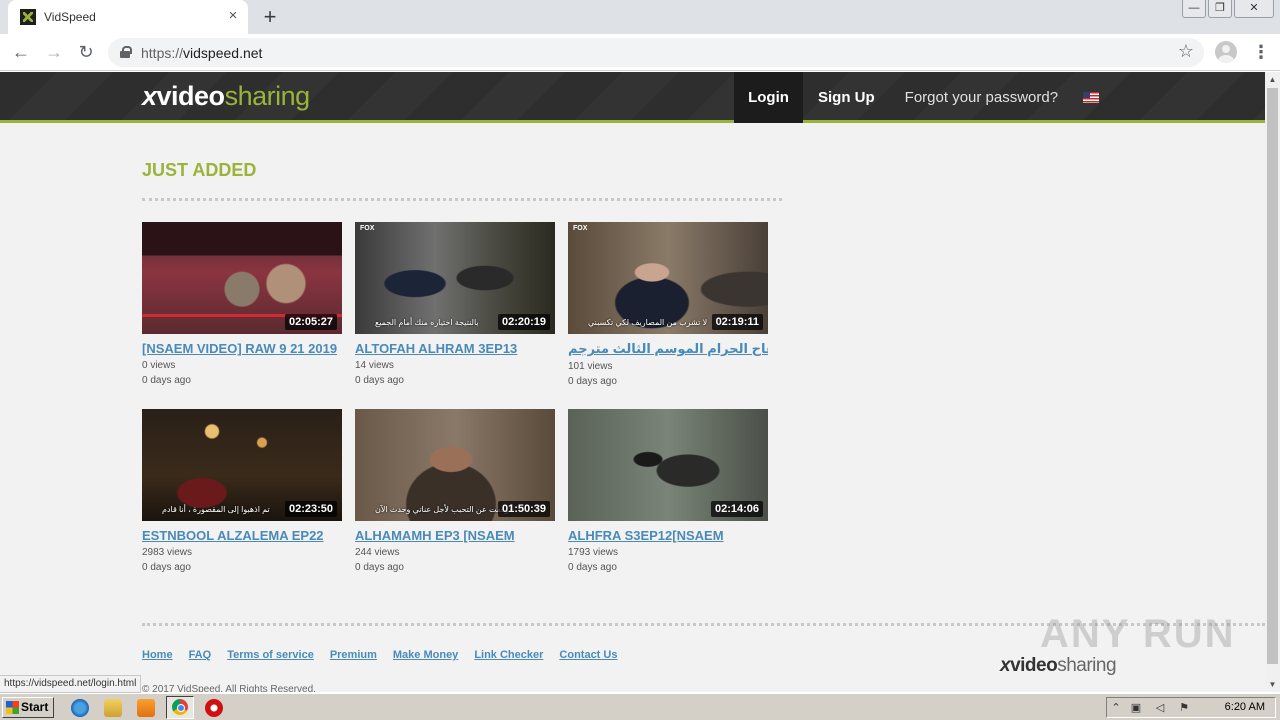 The width and height of the screenshot is (1280, 720). What do you see at coordinates (71, 684) in the screenshot?
I see `status-url-bubble: https://vidspeed.net/login.html` at bounding box center [71, 684].